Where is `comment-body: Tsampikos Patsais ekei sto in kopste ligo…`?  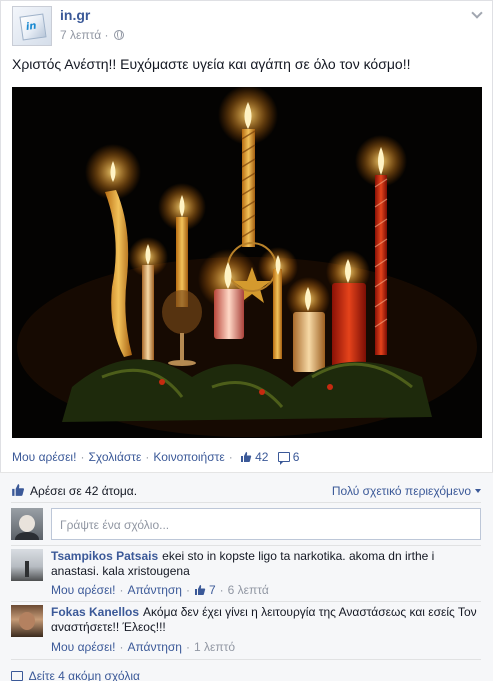
comment-body: Tsampikos Patsais ekei sto in kopste ligo… is located at coordinates (266, 564).